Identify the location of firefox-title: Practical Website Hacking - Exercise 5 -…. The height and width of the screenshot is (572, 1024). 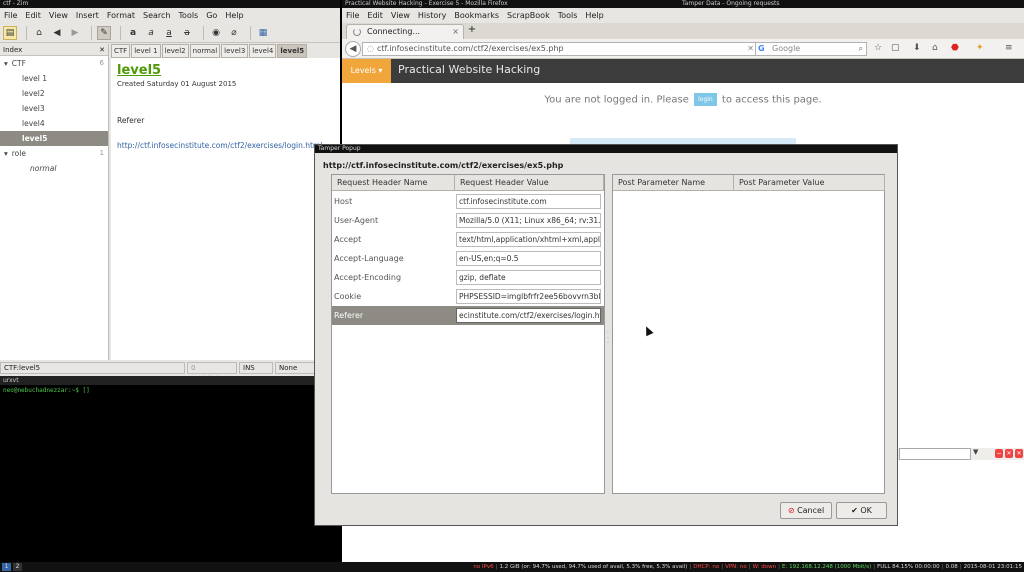
(426, 3).